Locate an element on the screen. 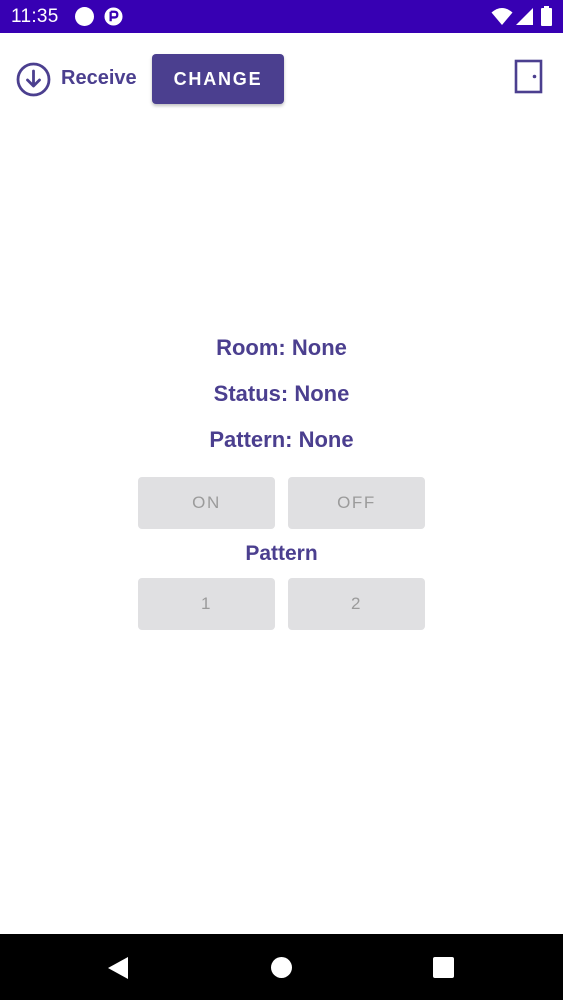 This screenshot has width=563, height=1000. recents-icon is located at coordinates (443, 967).